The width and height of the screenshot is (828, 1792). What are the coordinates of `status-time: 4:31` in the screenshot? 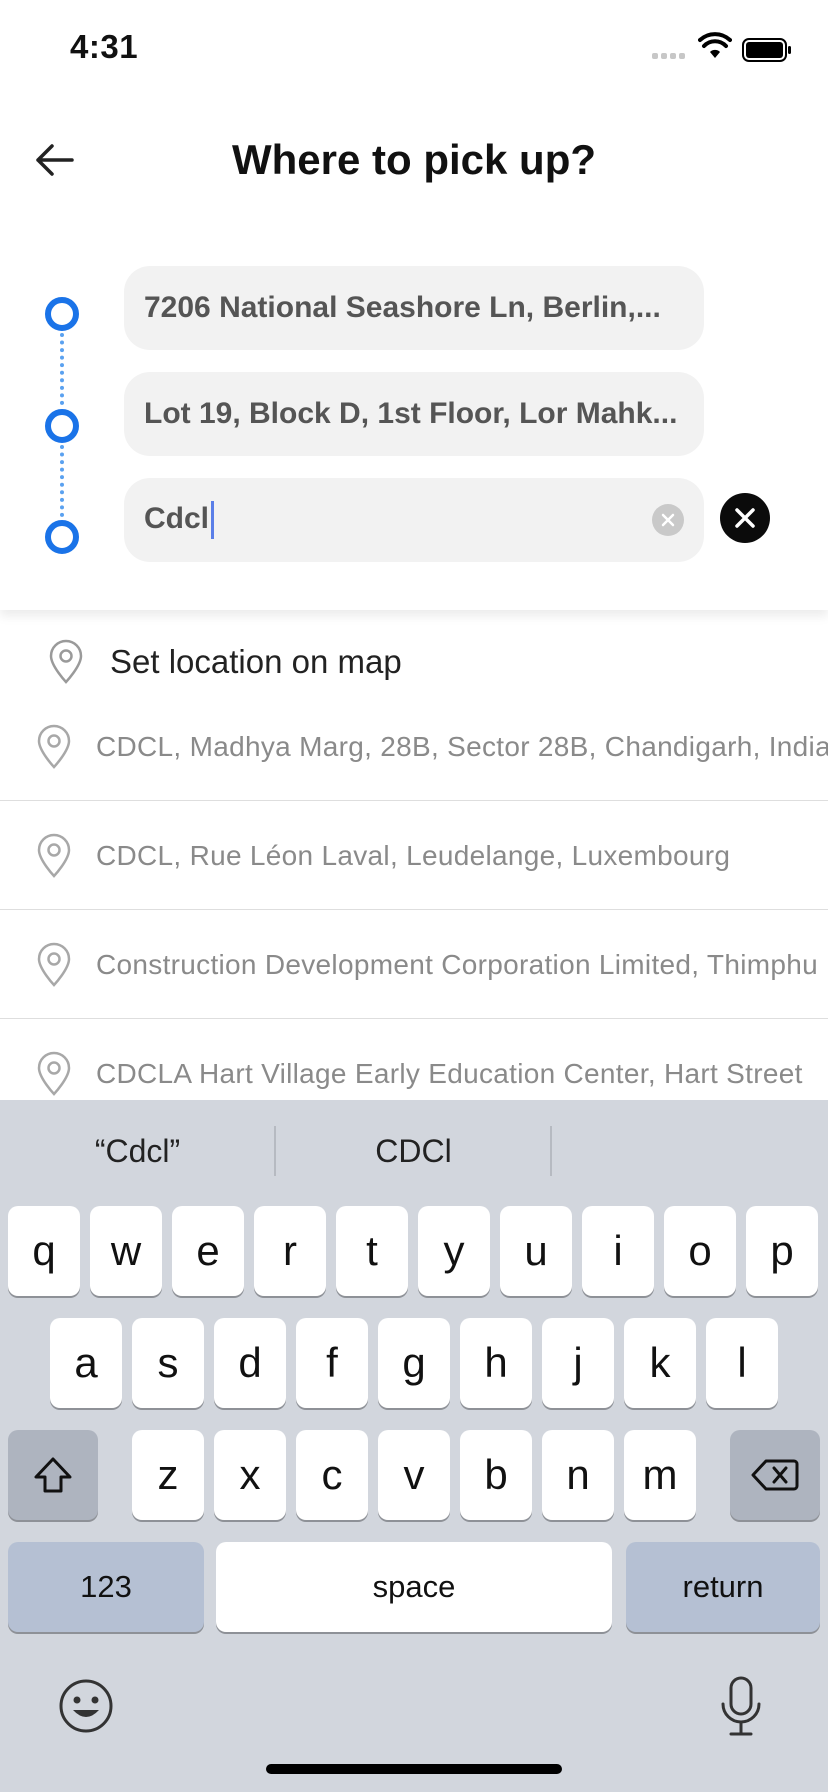 It's located at (104, 46).